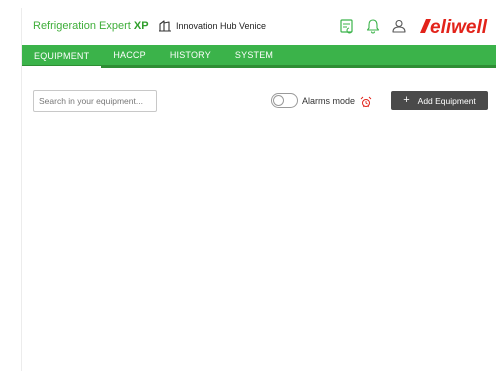 This screenshot has height=371, width=496. What do you see at coordinates (347, 26) in the screenshot?
I see `sync-icon` at bounding box center [347, 26].